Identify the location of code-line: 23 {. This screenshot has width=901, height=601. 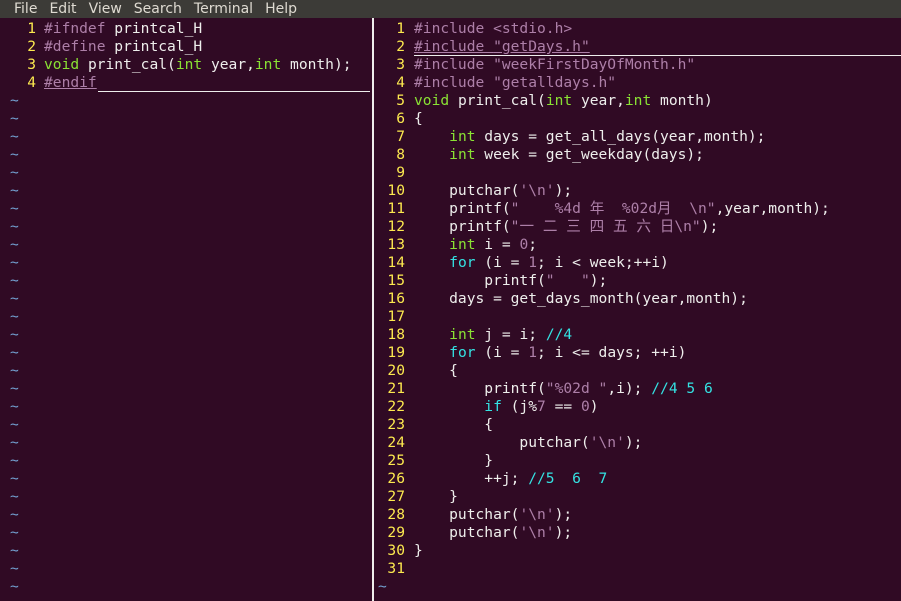
(639, 425).